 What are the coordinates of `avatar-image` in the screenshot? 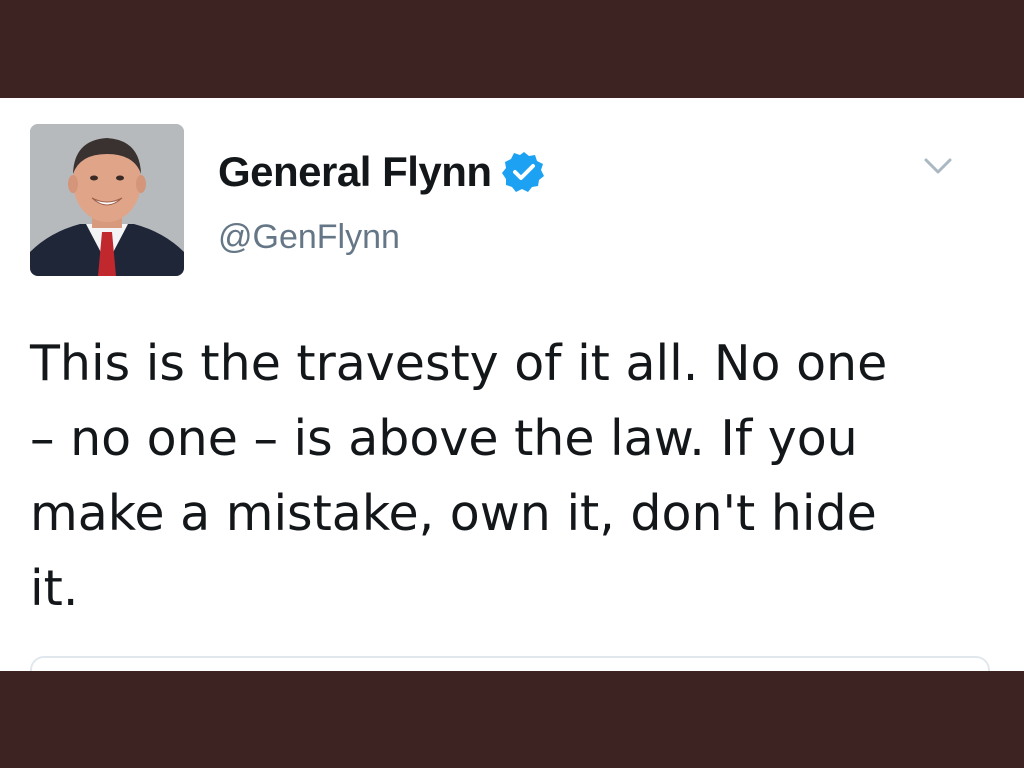 It's located at (107, 200).